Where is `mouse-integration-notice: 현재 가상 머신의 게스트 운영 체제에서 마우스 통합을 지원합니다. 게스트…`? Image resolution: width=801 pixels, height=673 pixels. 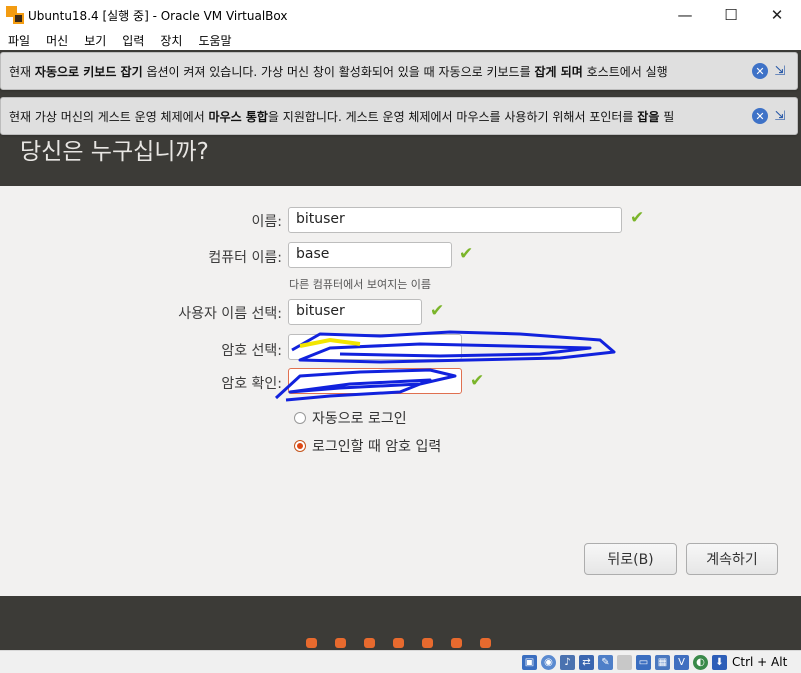
mouse-integration-notice: 현재 가상 머신의 게스트 운영 체제에서 마우스 통합을 지원합니다. 게스트… is located at coordinates (399, 116).